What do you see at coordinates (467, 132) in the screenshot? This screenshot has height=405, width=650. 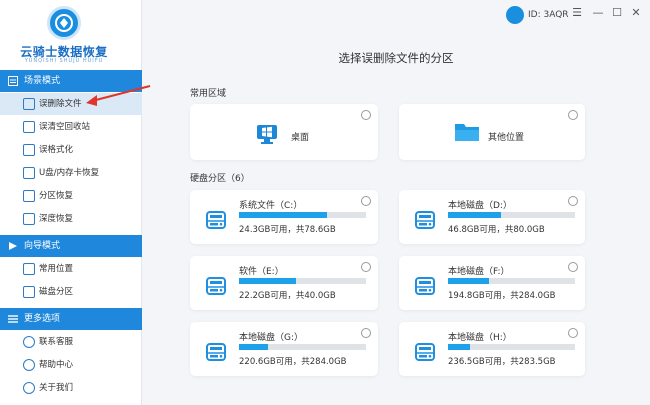 I see `folder-icon` at bounding box center [467, 132].